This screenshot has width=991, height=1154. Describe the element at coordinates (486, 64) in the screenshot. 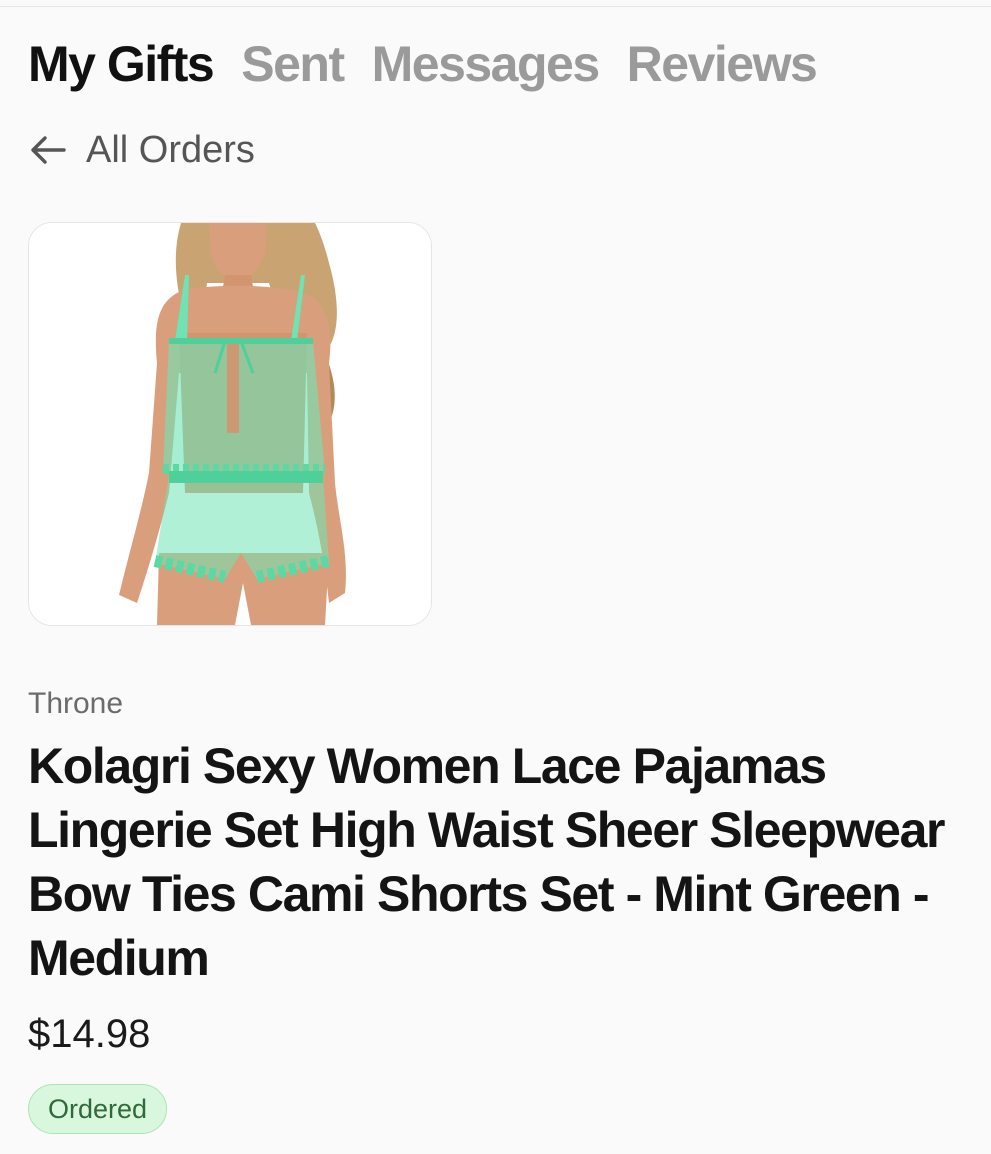

I see `tab-messages: Messages` at that location.